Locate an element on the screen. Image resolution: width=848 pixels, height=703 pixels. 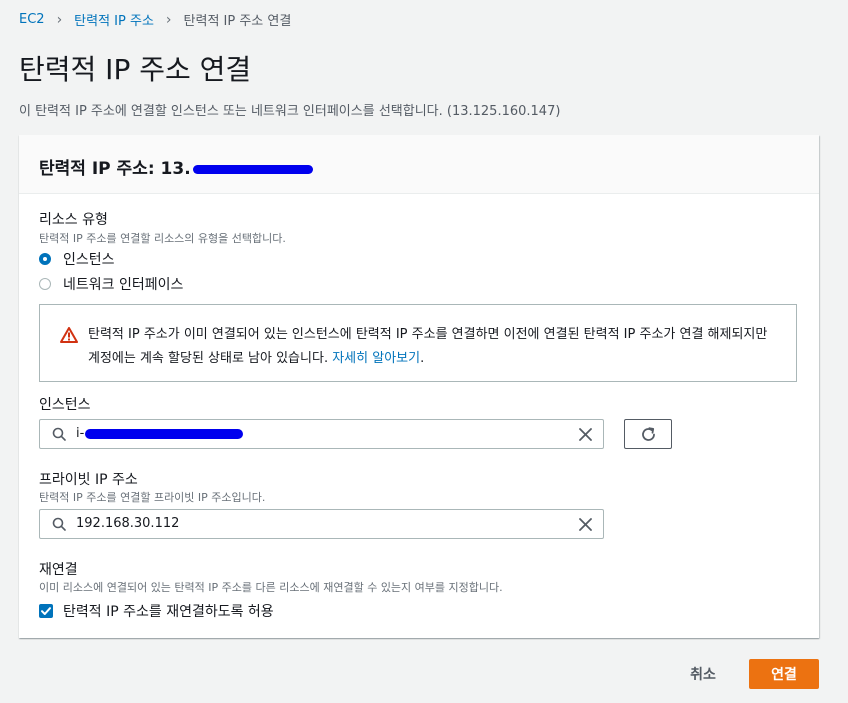
private-ip-value: 192.168.30.112 is located at coordinates (128, 523).